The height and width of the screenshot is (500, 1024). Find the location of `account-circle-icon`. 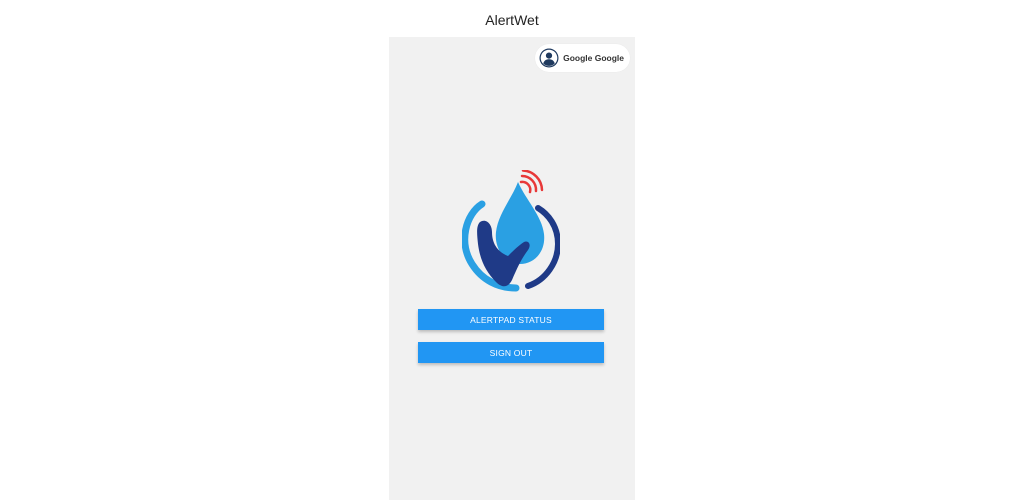

account-circle-icon is located at coordinates (549, 58).